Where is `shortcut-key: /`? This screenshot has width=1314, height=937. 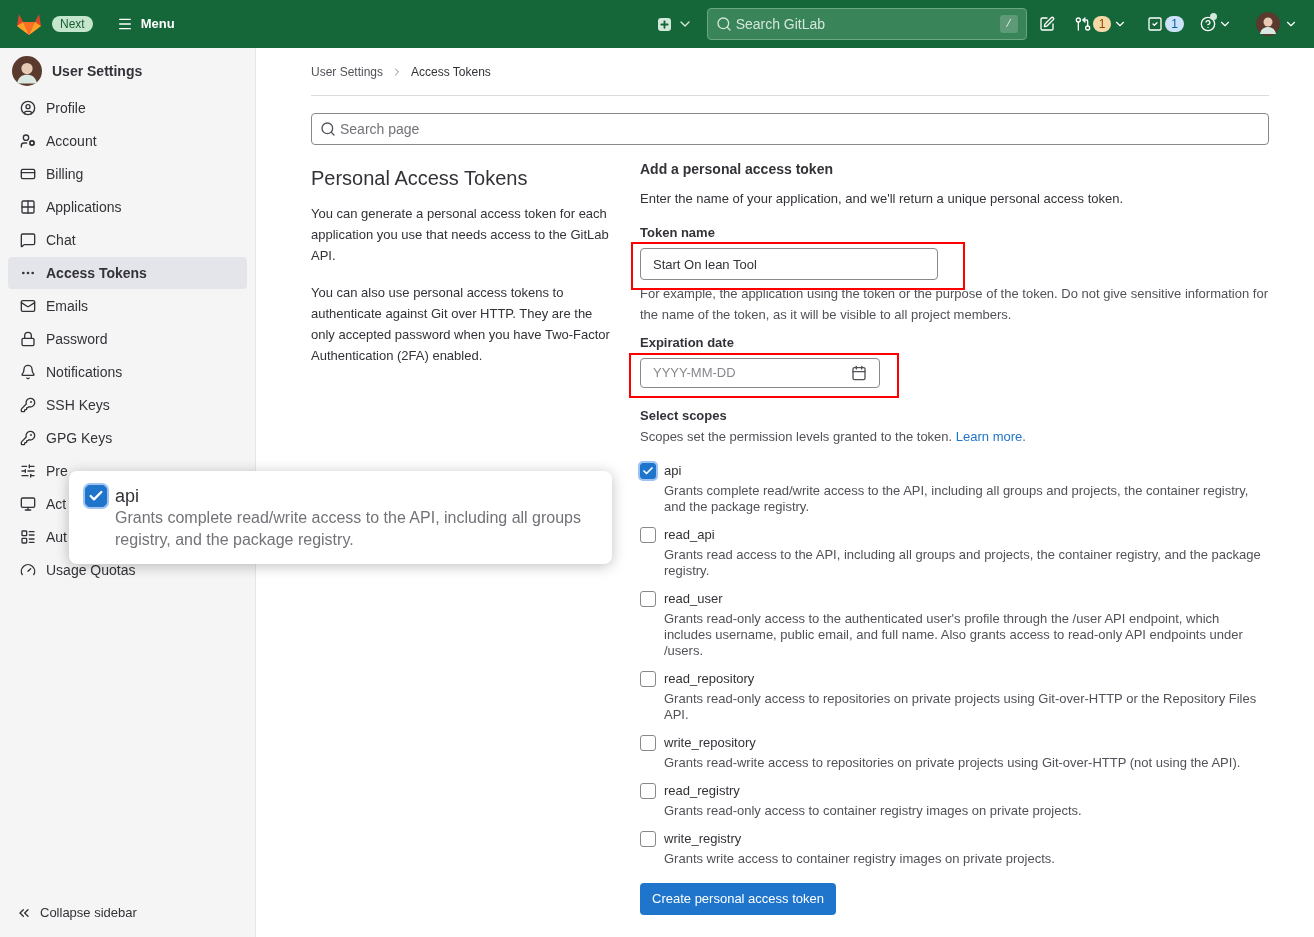
shortcut-key: / is located at coordinates (1008, 24).